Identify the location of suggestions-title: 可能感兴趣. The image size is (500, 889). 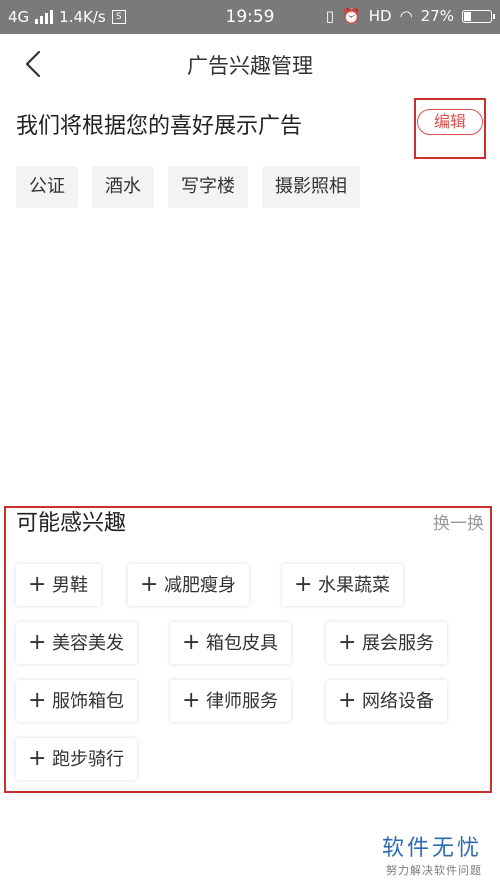
(71, 523).